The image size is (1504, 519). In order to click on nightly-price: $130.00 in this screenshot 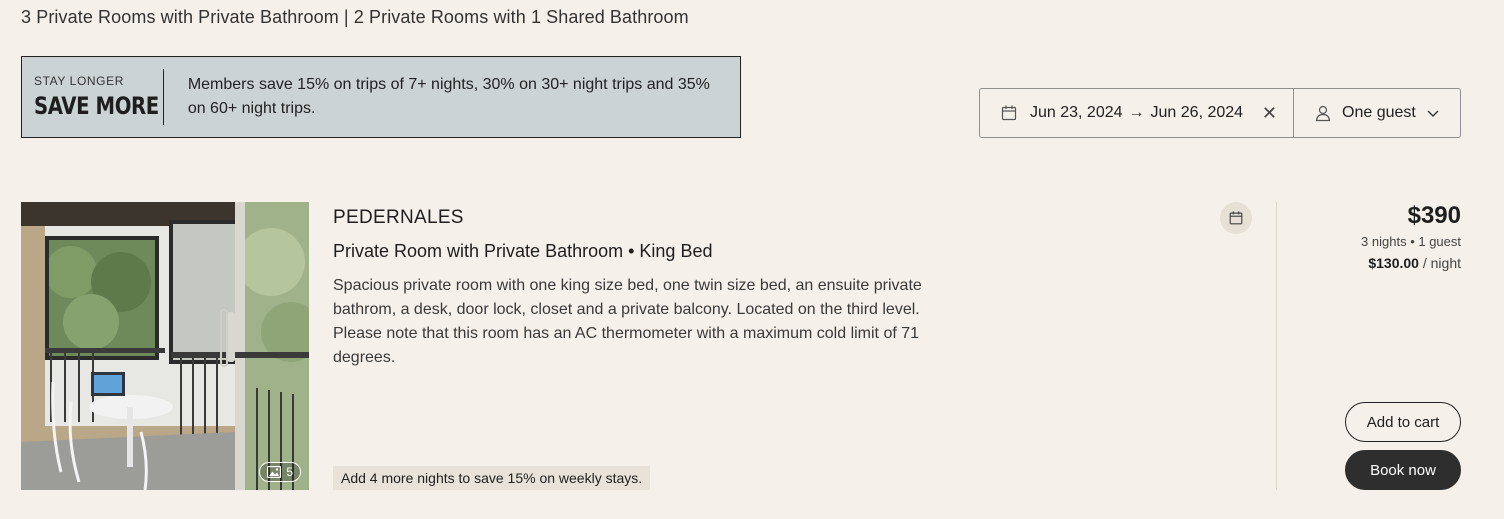, I will do `click(1393, 263)`.